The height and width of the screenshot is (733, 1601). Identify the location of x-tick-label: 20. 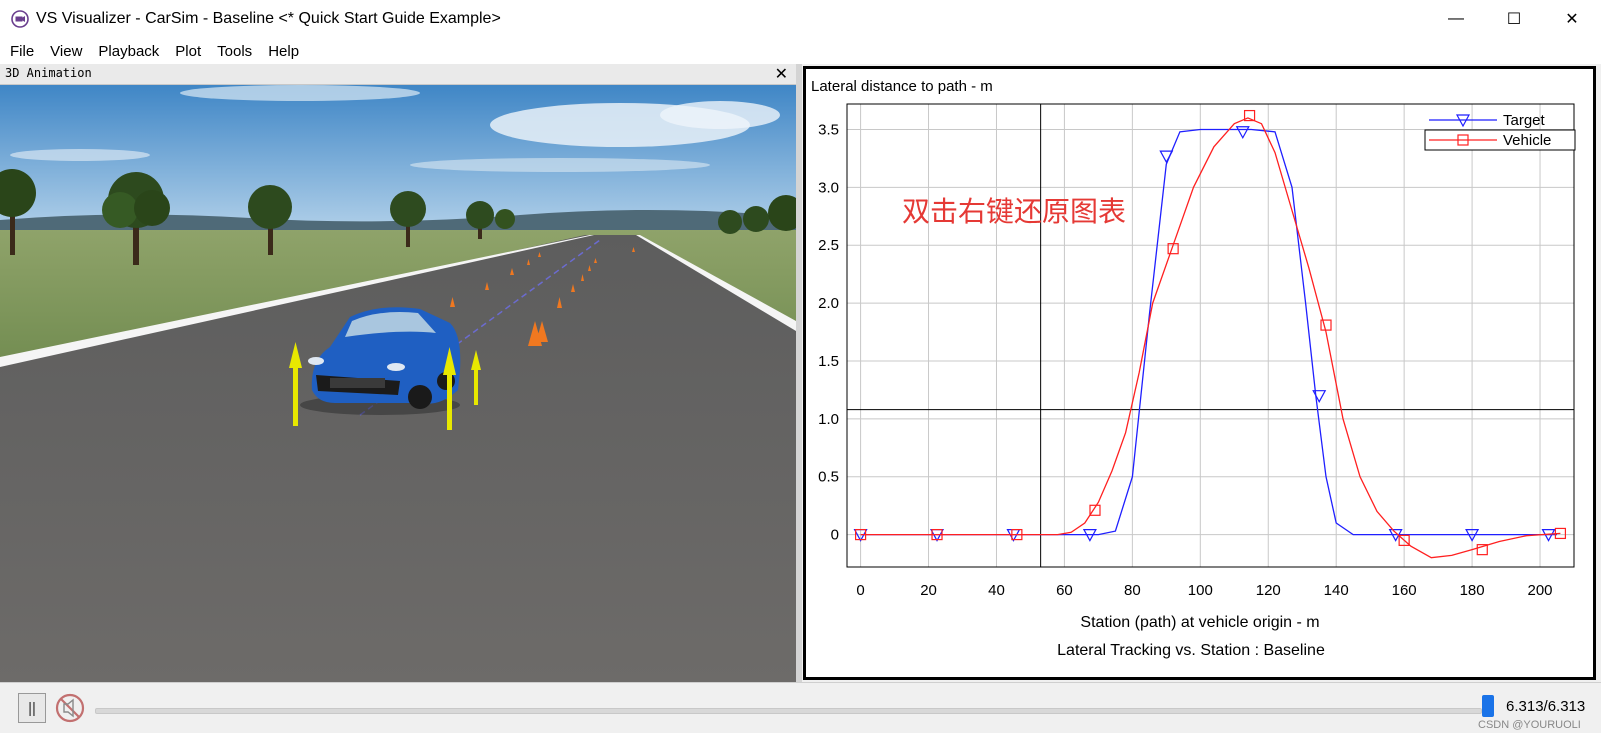
(928, 590).